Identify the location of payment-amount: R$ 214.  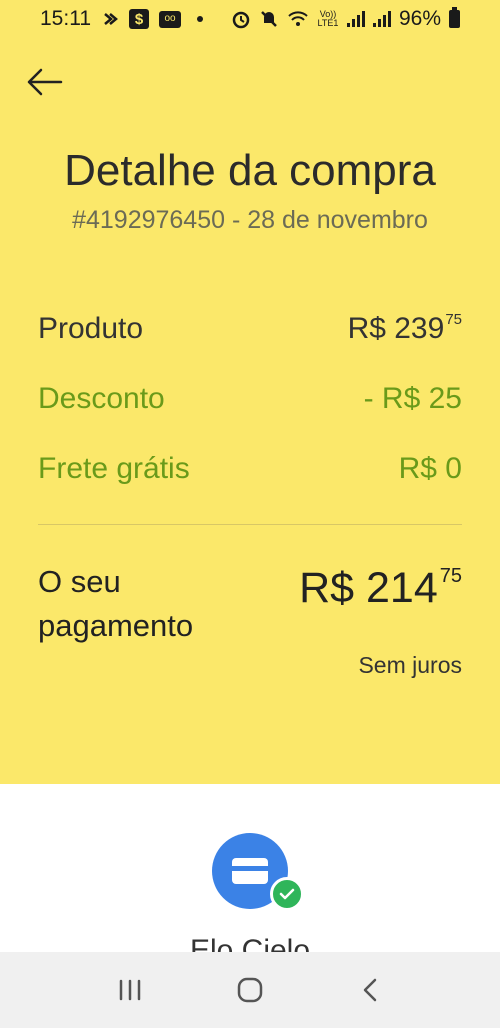
(368, 588).